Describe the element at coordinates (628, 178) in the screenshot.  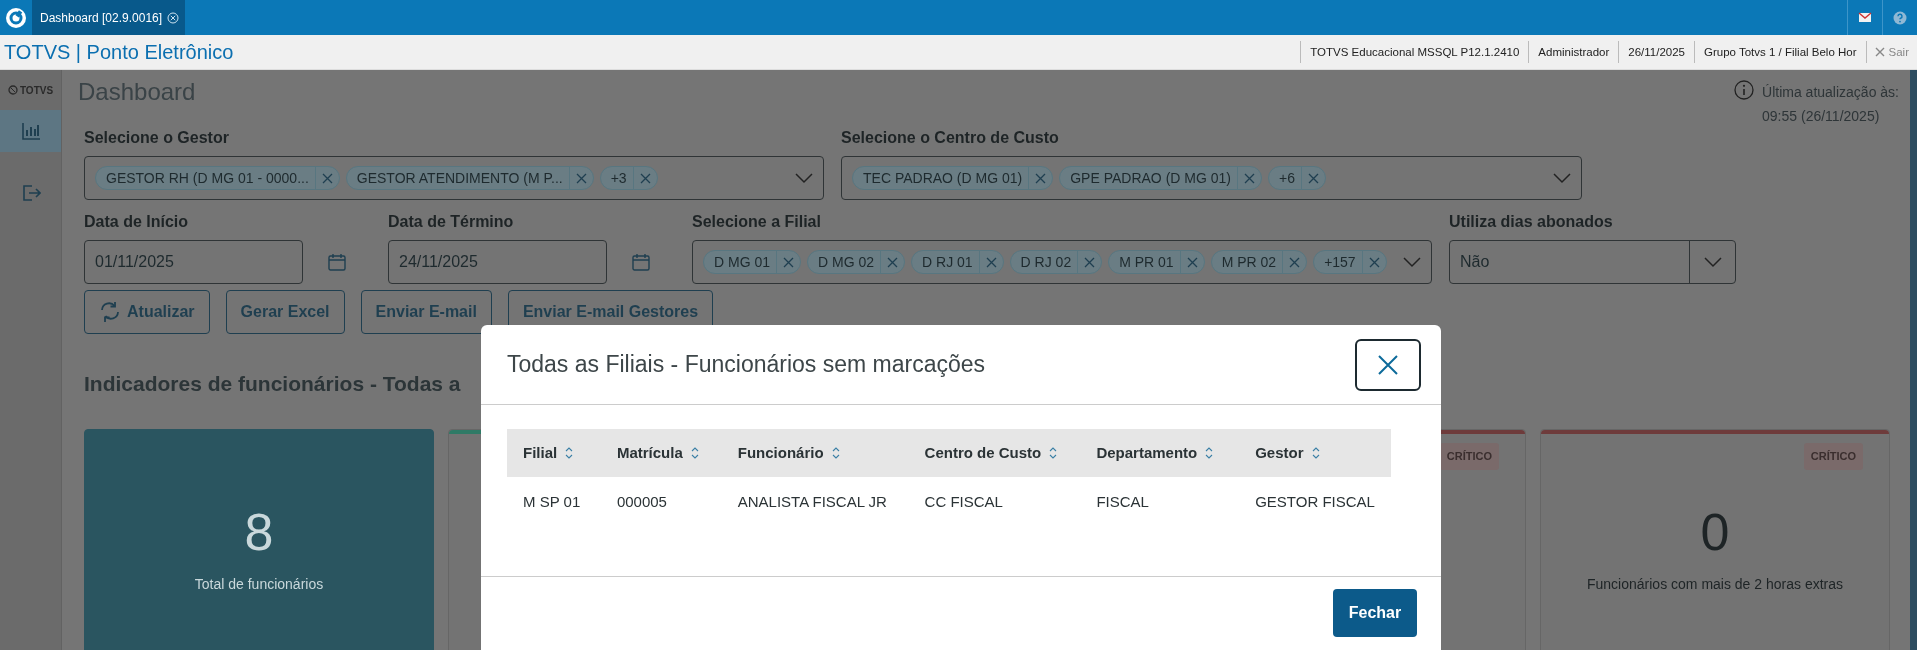
I see `tag: +3` at that location.